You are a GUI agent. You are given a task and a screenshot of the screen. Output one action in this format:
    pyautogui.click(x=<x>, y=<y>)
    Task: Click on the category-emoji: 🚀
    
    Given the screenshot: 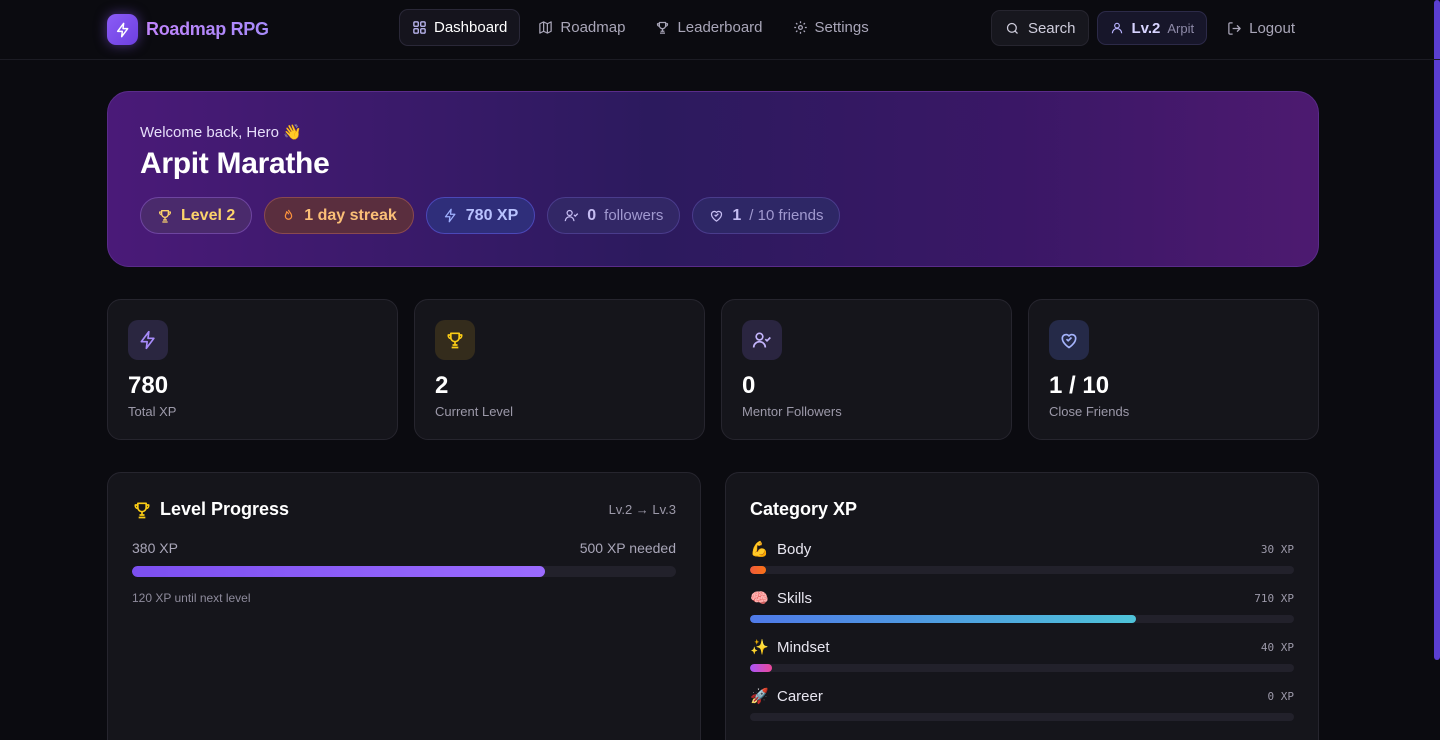 What is the action you would take?
    pyautogui.click(x=759, y=696)
    